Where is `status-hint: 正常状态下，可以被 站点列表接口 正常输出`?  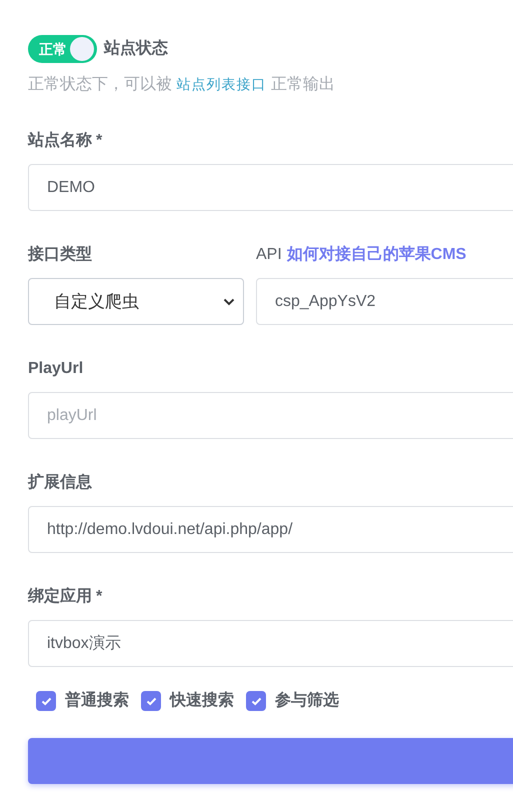
status-hint: 正常状态下，可以被 站点列表接口 正常输出 is located at coordinates (182, 84).